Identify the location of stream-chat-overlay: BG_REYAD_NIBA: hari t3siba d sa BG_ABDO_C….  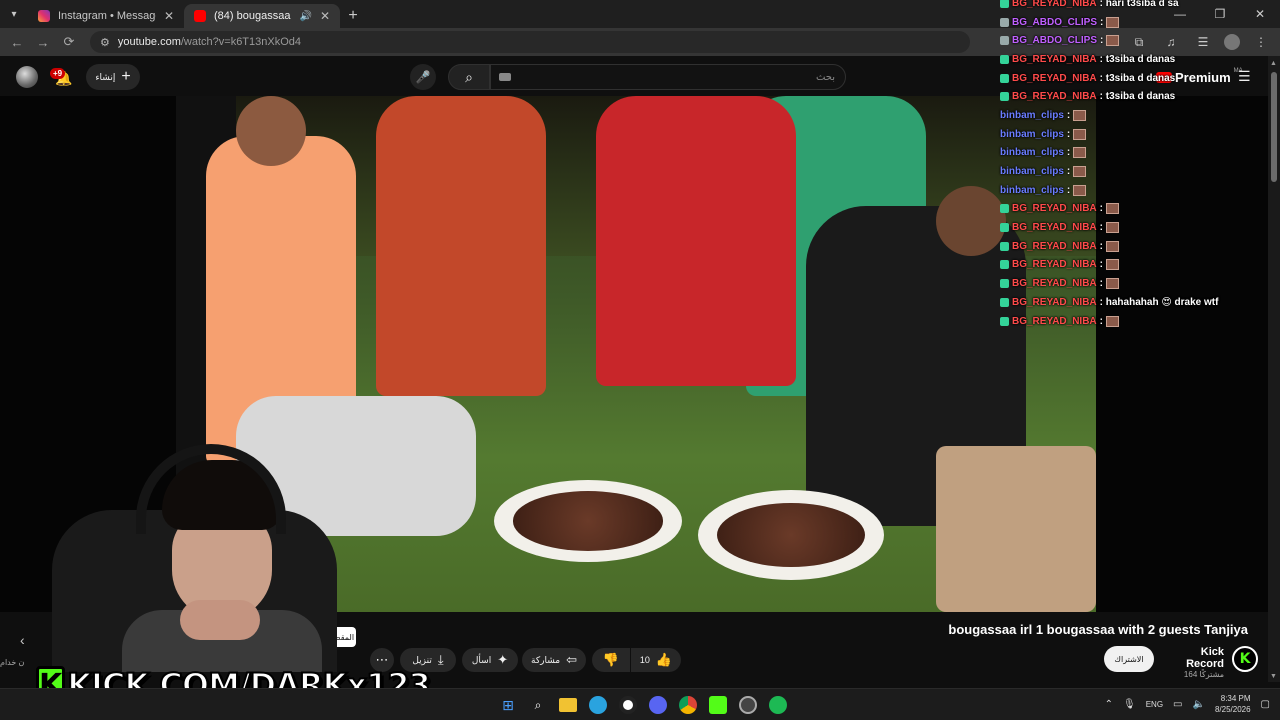
(1135, 165).